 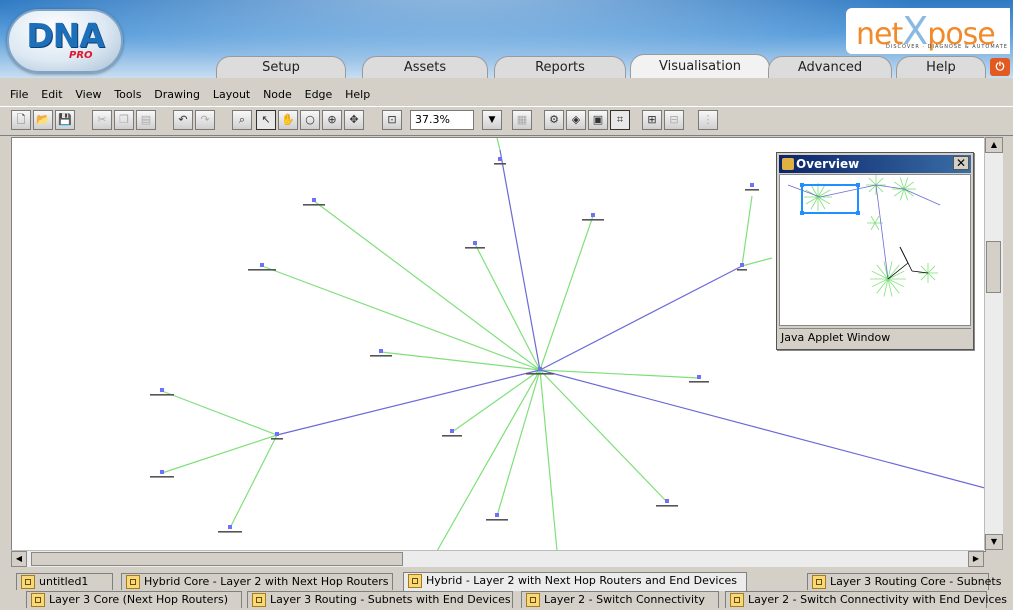 What do you see at coordinates (976, 559) in the screenshot?
I see `scroll-right-icon: ▶` at bounding box center [976, 559].